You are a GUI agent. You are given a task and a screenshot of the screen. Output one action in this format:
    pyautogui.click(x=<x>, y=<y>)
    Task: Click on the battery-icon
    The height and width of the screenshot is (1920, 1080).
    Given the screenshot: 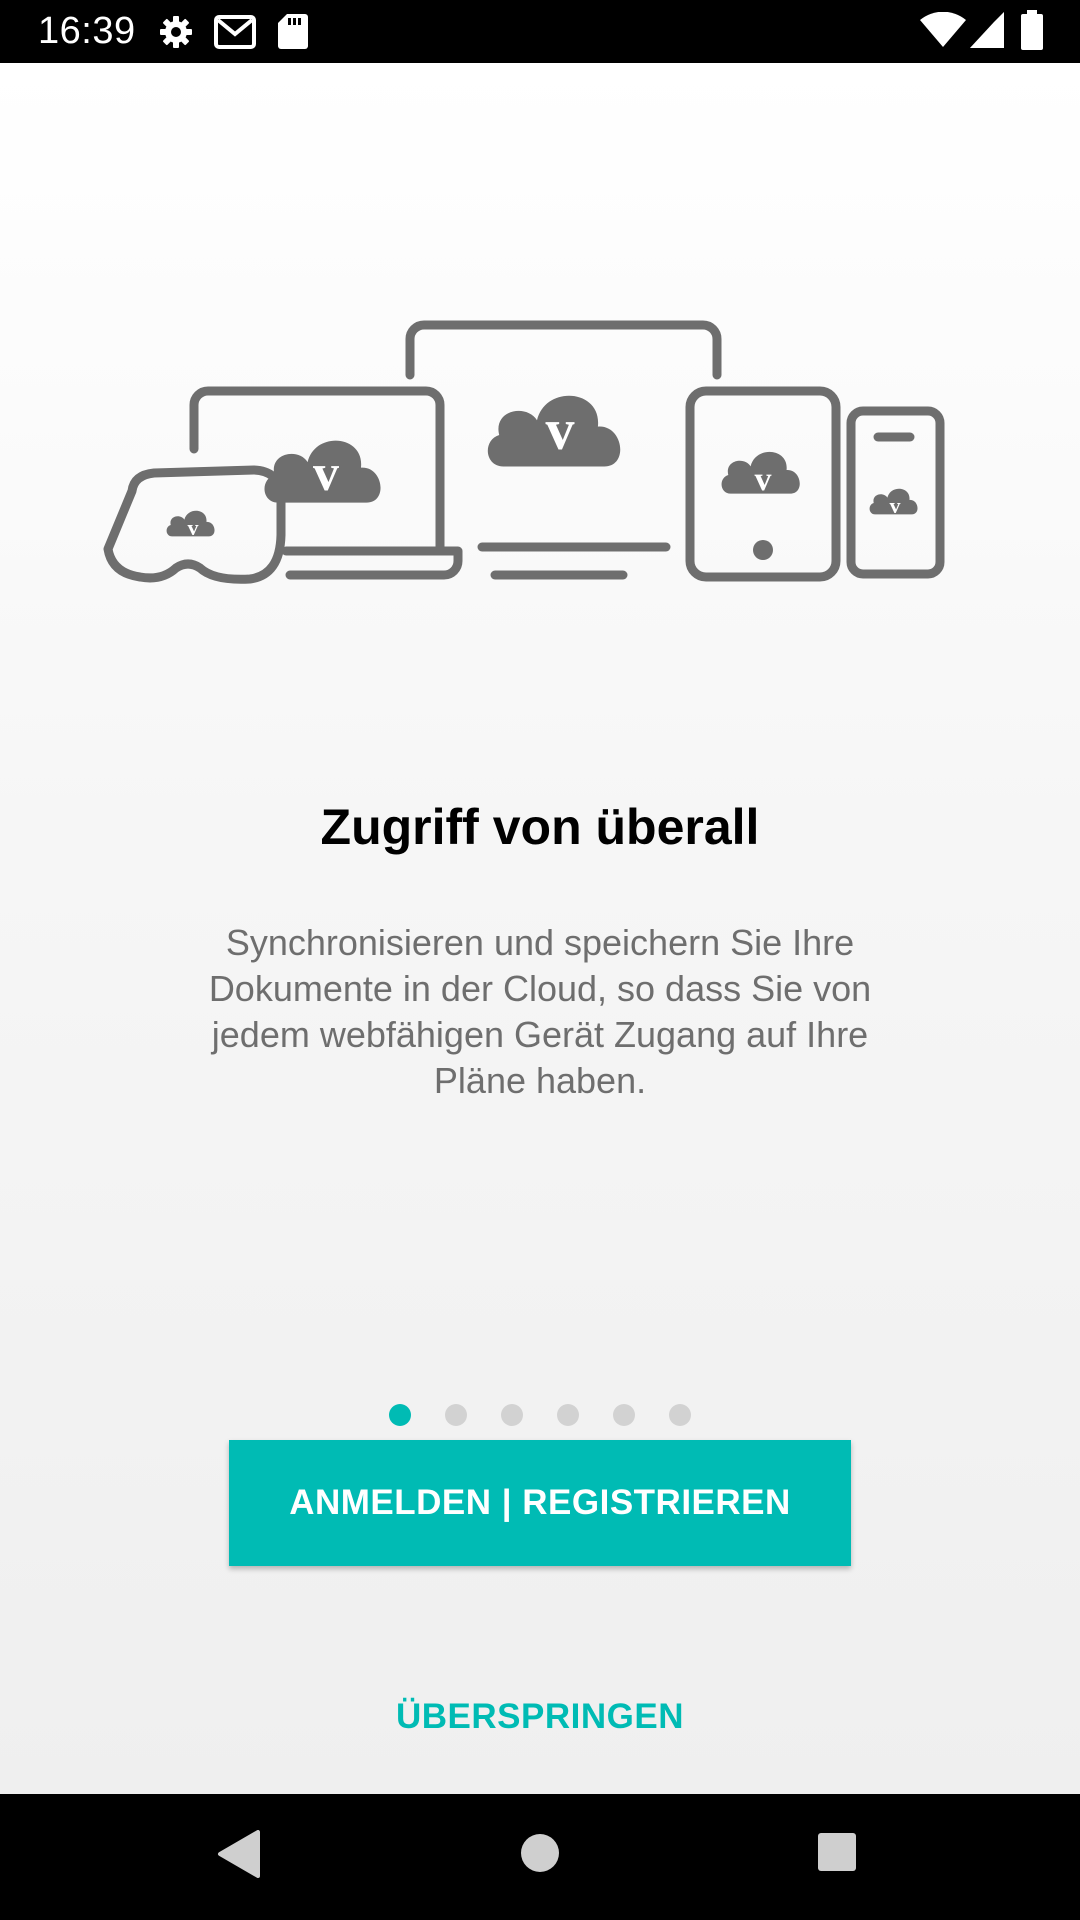 What is the action you would take?
    pyautogui.click(x=1032, y=30)
    